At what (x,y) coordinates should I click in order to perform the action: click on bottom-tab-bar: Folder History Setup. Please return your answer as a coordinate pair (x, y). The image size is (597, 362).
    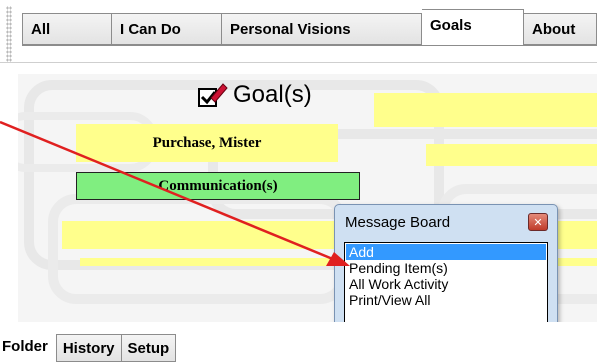
    Looking at the image, I should click on (298, 342).